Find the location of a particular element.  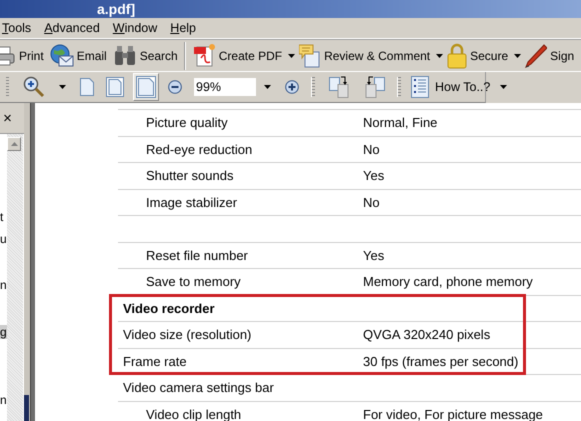

bookmark-item: u is located at coordinates (3, 239).